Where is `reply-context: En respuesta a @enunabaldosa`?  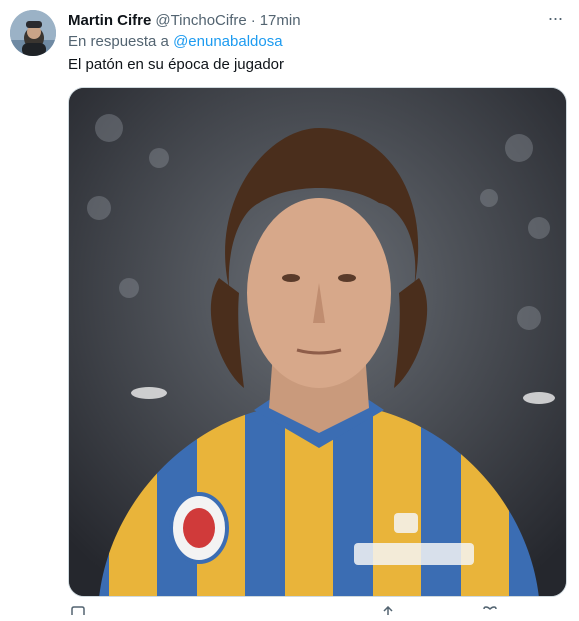 reply-context: En respuesta a @enunabaldosa is located at coordinates (175, 41).